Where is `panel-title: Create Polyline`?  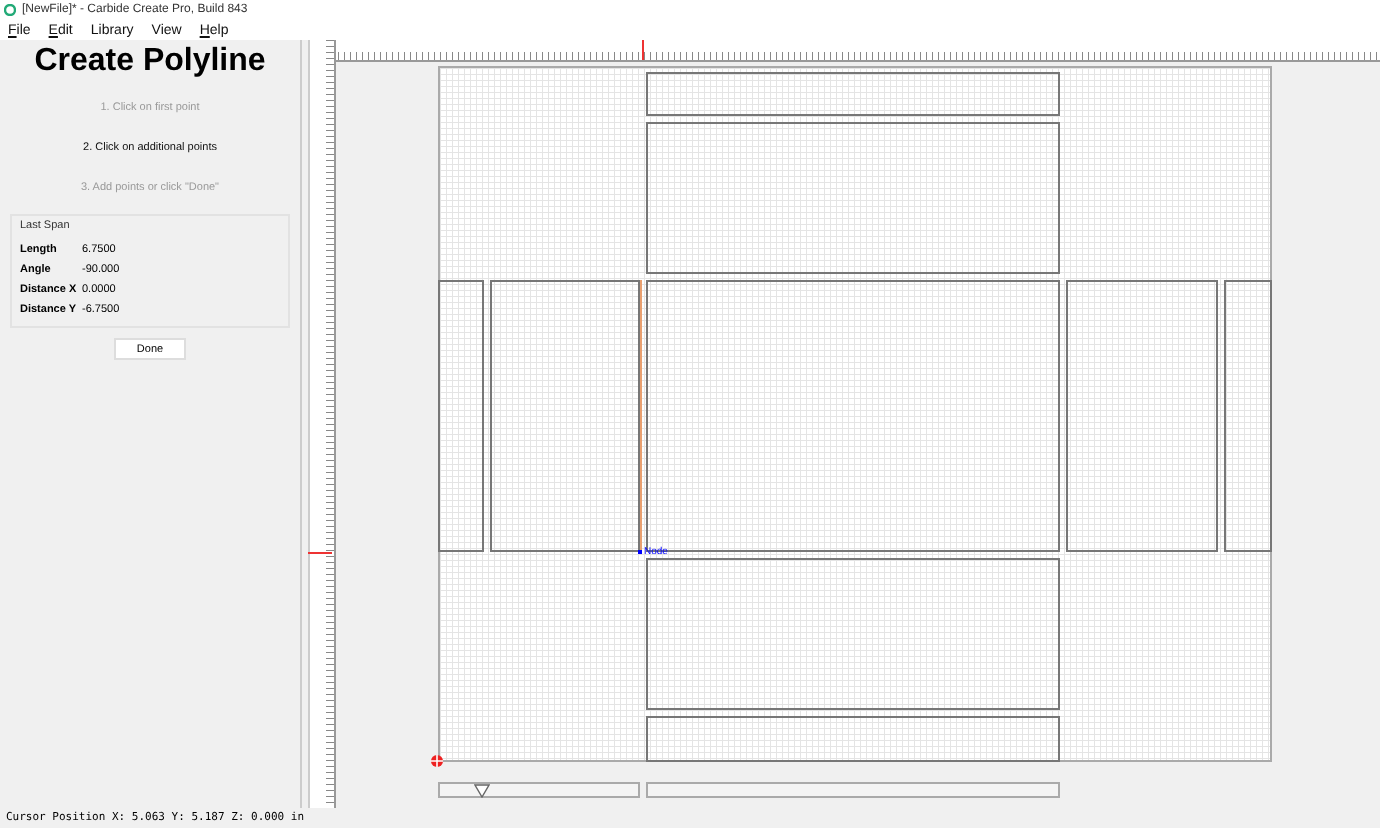
panel-title: Create Polyline is located at coordinates (150, 62).